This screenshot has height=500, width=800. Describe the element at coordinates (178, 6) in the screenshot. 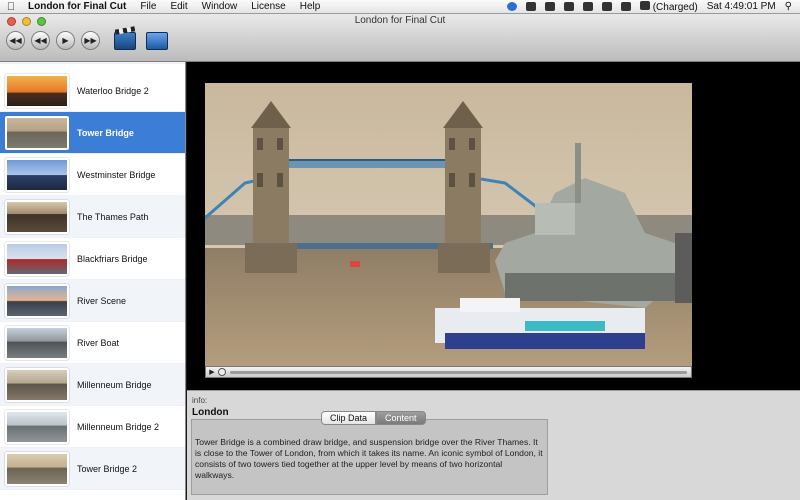

I see `menu-edit: Edit` at that location.